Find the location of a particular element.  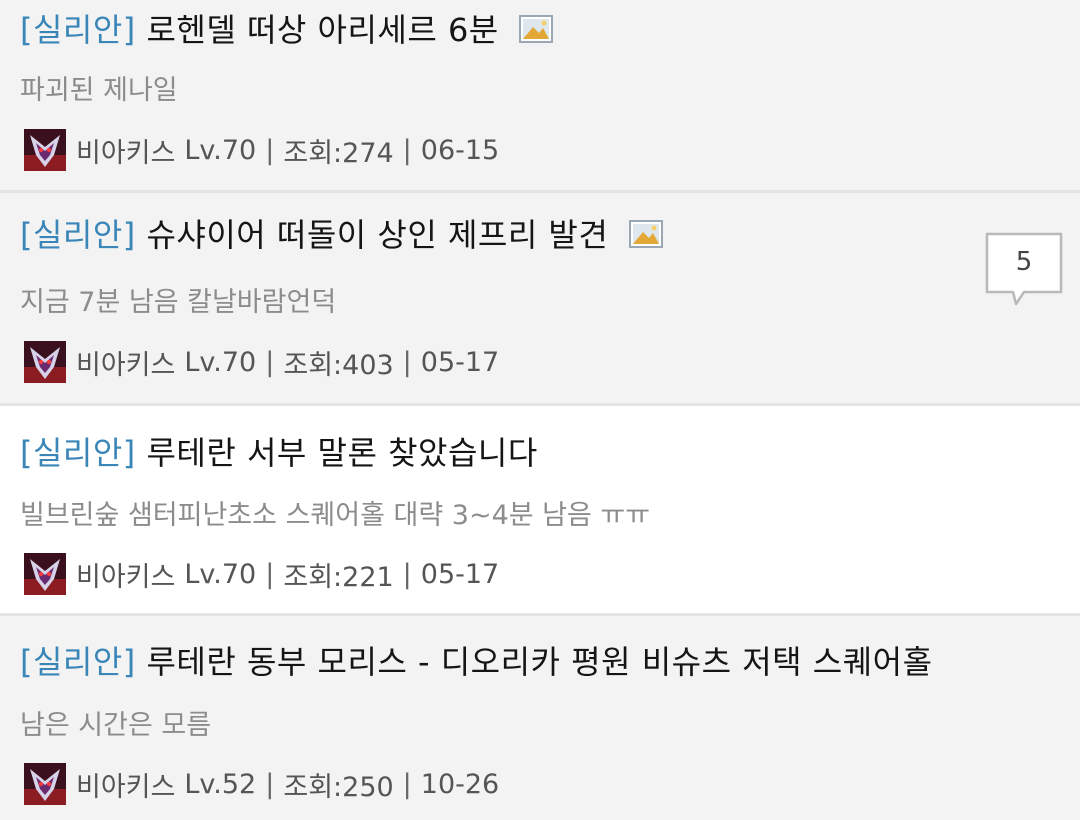

author-level: Lv.52 is located at coordinates (220, 784).